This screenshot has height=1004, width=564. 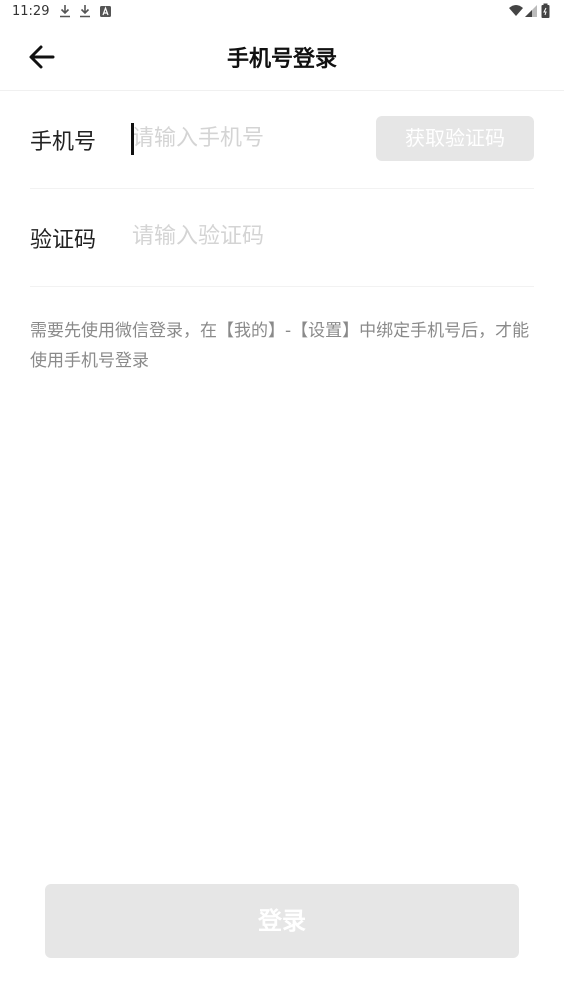 I want to click on code-row: 验证码, so click(x=282, y=237).